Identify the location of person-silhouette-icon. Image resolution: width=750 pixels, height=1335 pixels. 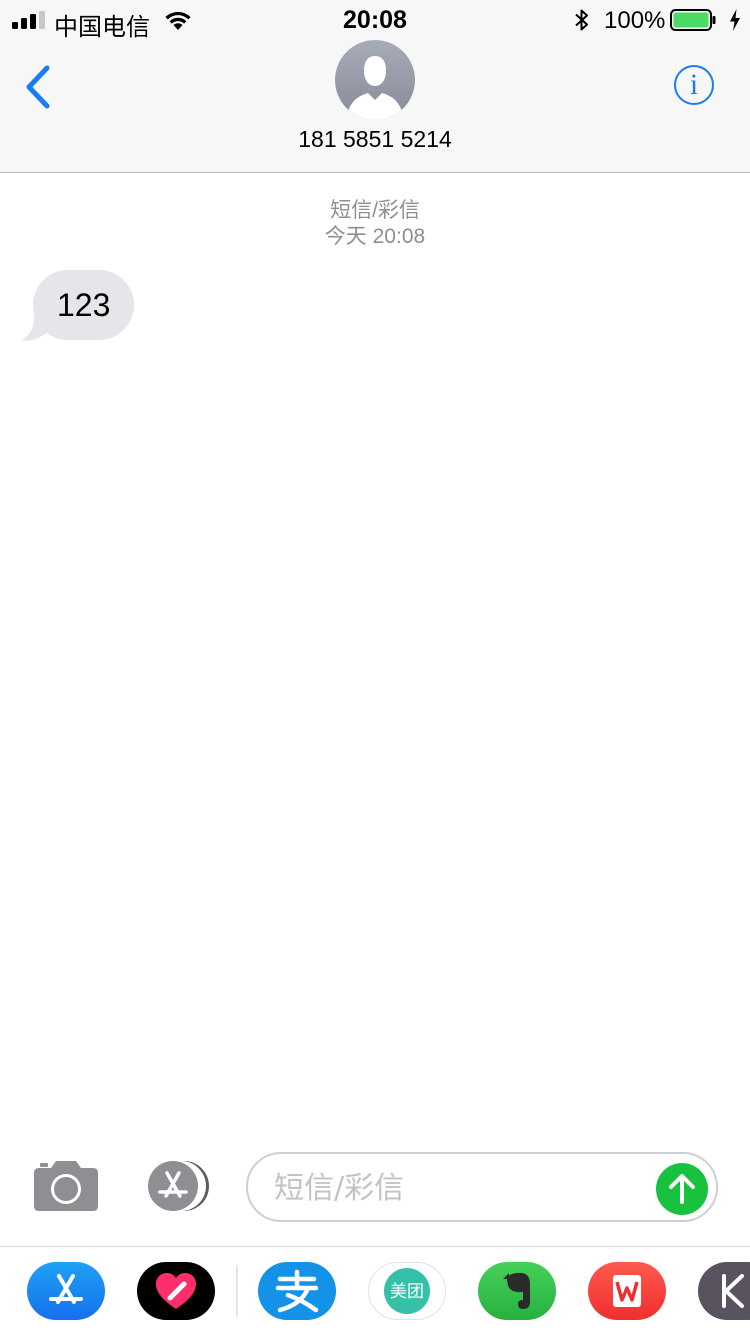
(375, 88).